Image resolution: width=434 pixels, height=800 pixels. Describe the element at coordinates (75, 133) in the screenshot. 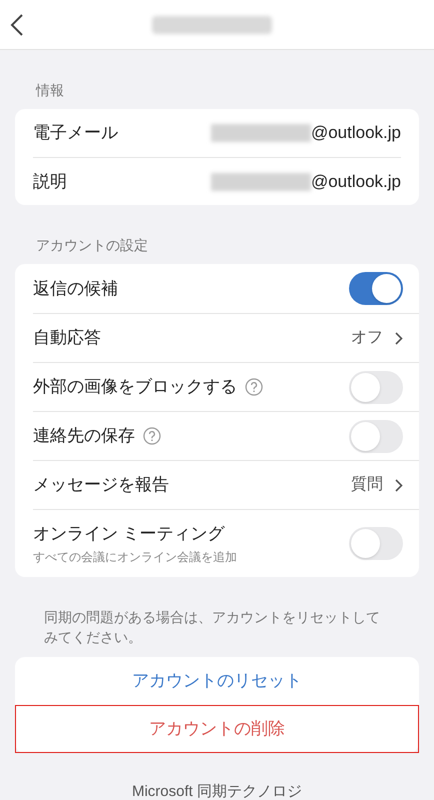

I see `row-label: 電子メール` at that location.